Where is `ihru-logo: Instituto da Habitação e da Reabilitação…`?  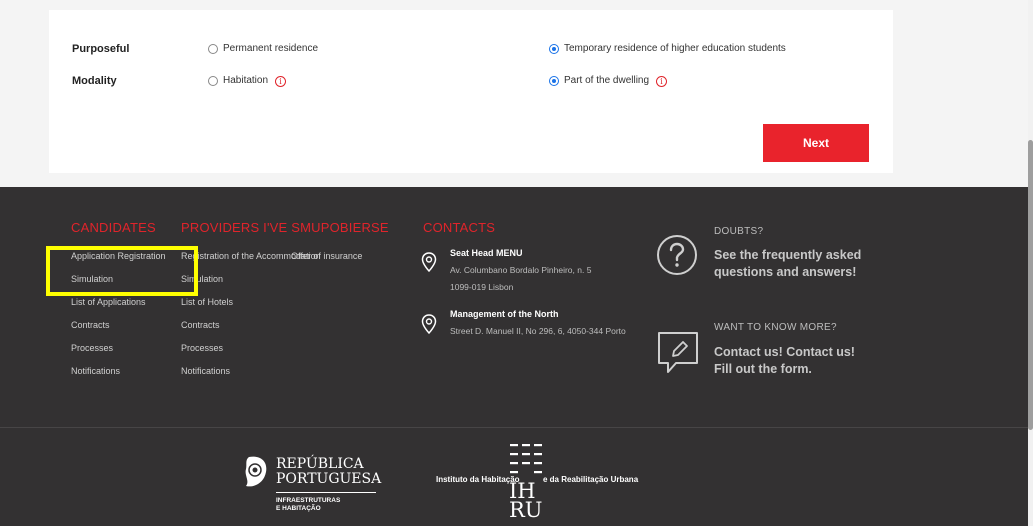
ihru-logo: Instituto da Habitação e da Reabilitação… is located at coordinates (537, 484).